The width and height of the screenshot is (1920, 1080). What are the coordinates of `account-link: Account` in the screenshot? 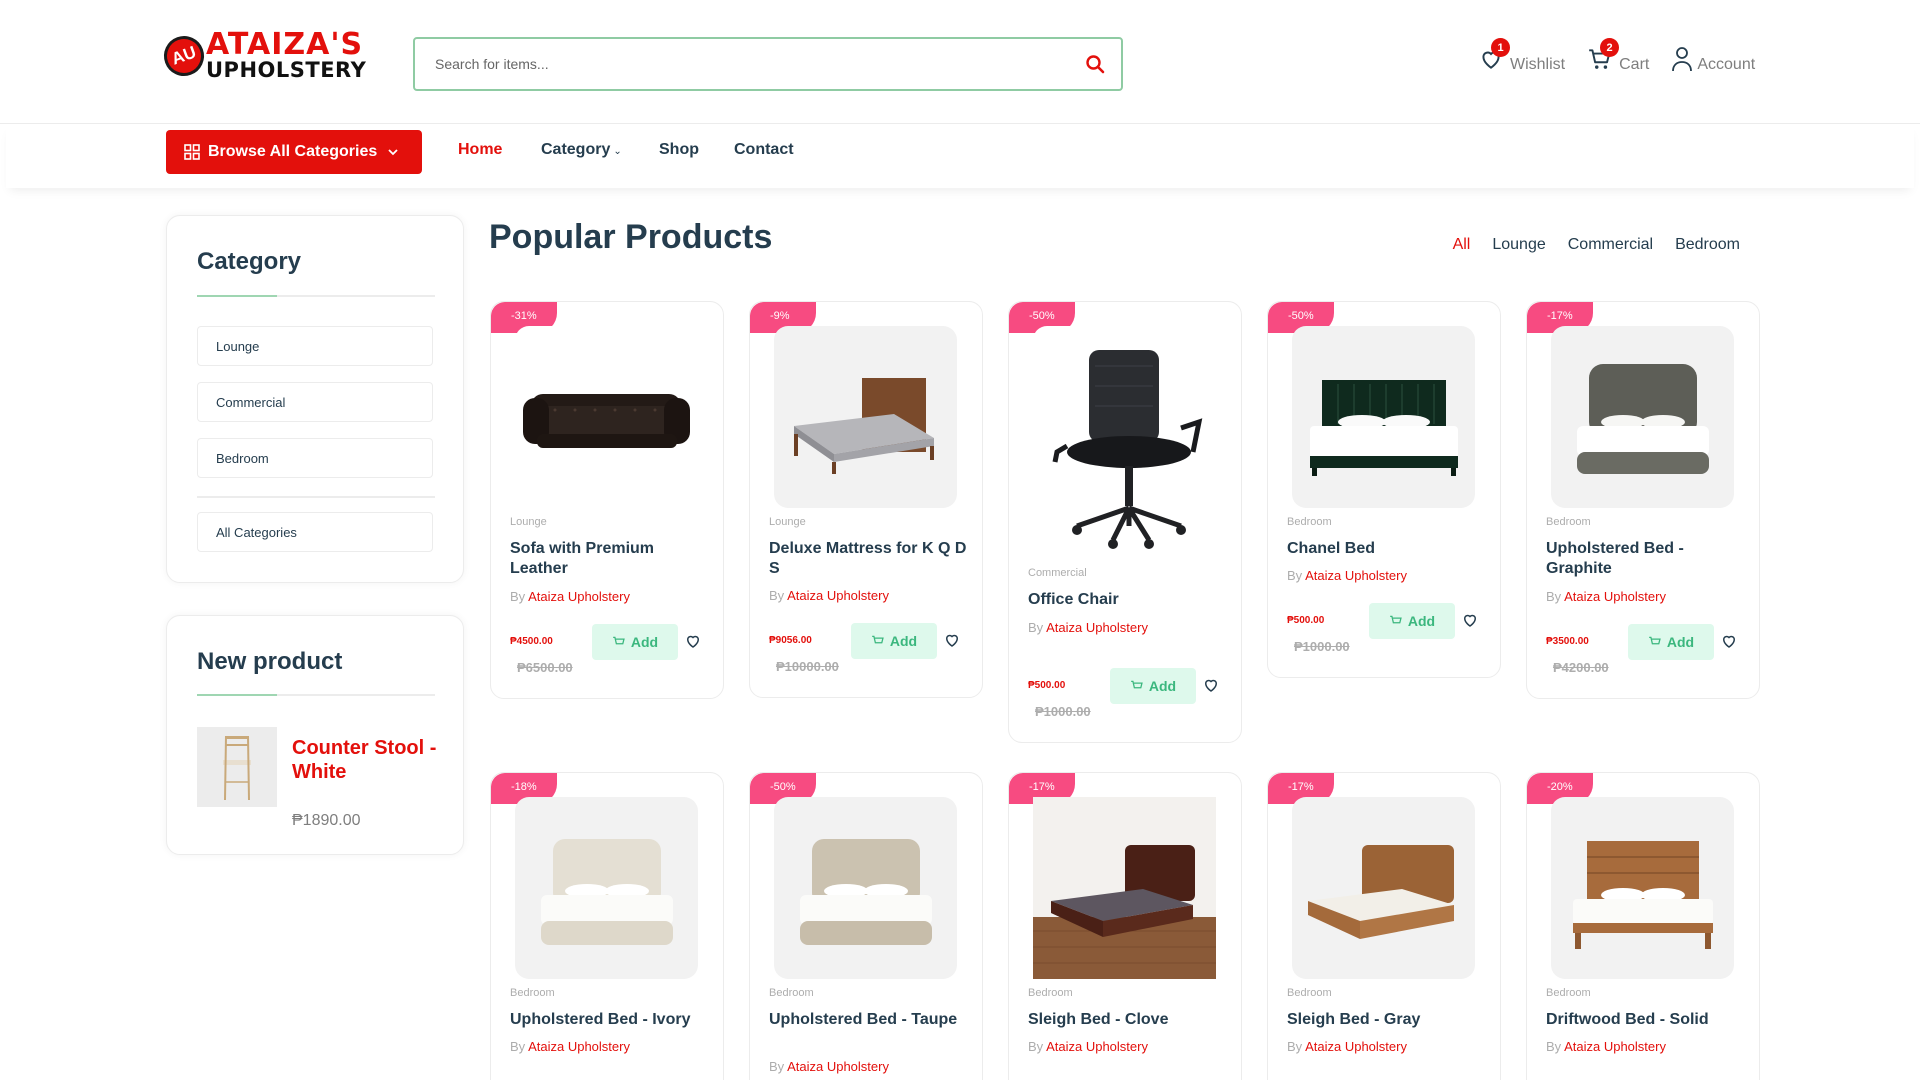 It's located at (1713, 60).